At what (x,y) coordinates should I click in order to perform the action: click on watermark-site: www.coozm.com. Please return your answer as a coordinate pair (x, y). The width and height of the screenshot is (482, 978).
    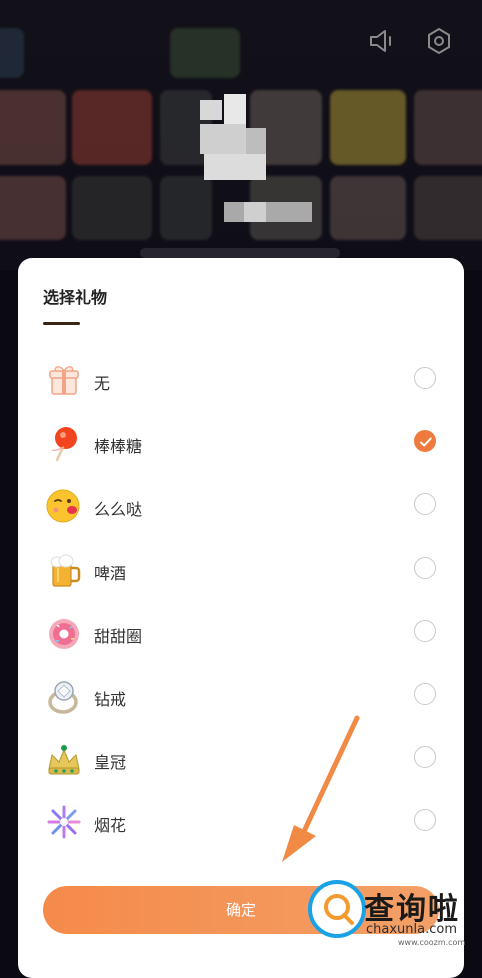
    Looking at the image, I should click on (432, 942).